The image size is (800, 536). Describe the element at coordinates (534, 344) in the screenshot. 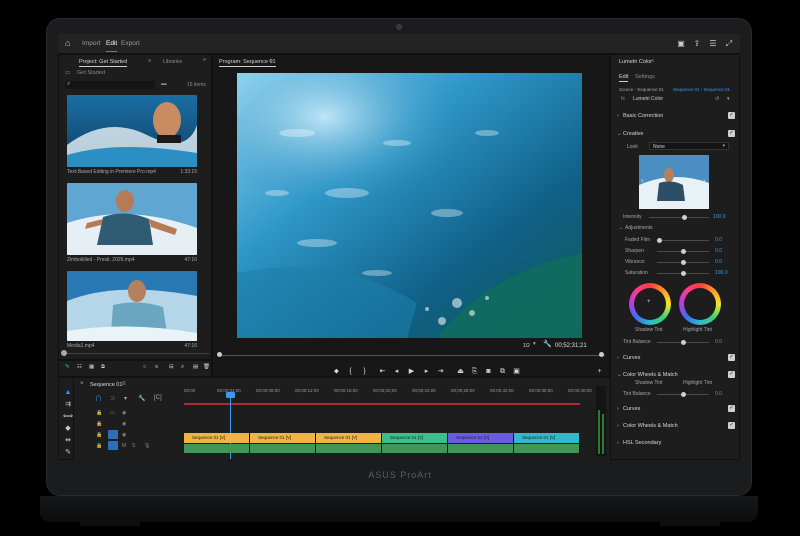

I see `zoom-dropdown-icon: ▾` at that location.